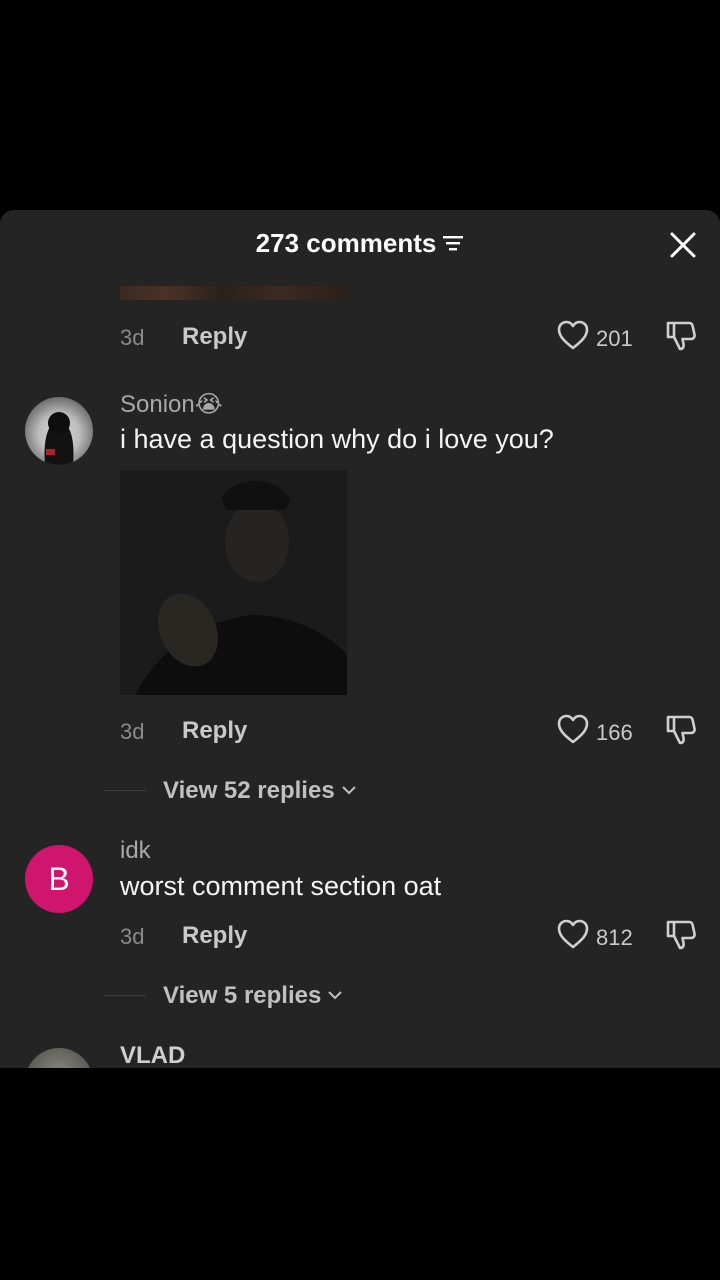 The width and height of the screenshot is (720, 1280). Describe the element at coordinates (171, 404) in the screenshot. I see `comment-username: Sonion😭` at that location.